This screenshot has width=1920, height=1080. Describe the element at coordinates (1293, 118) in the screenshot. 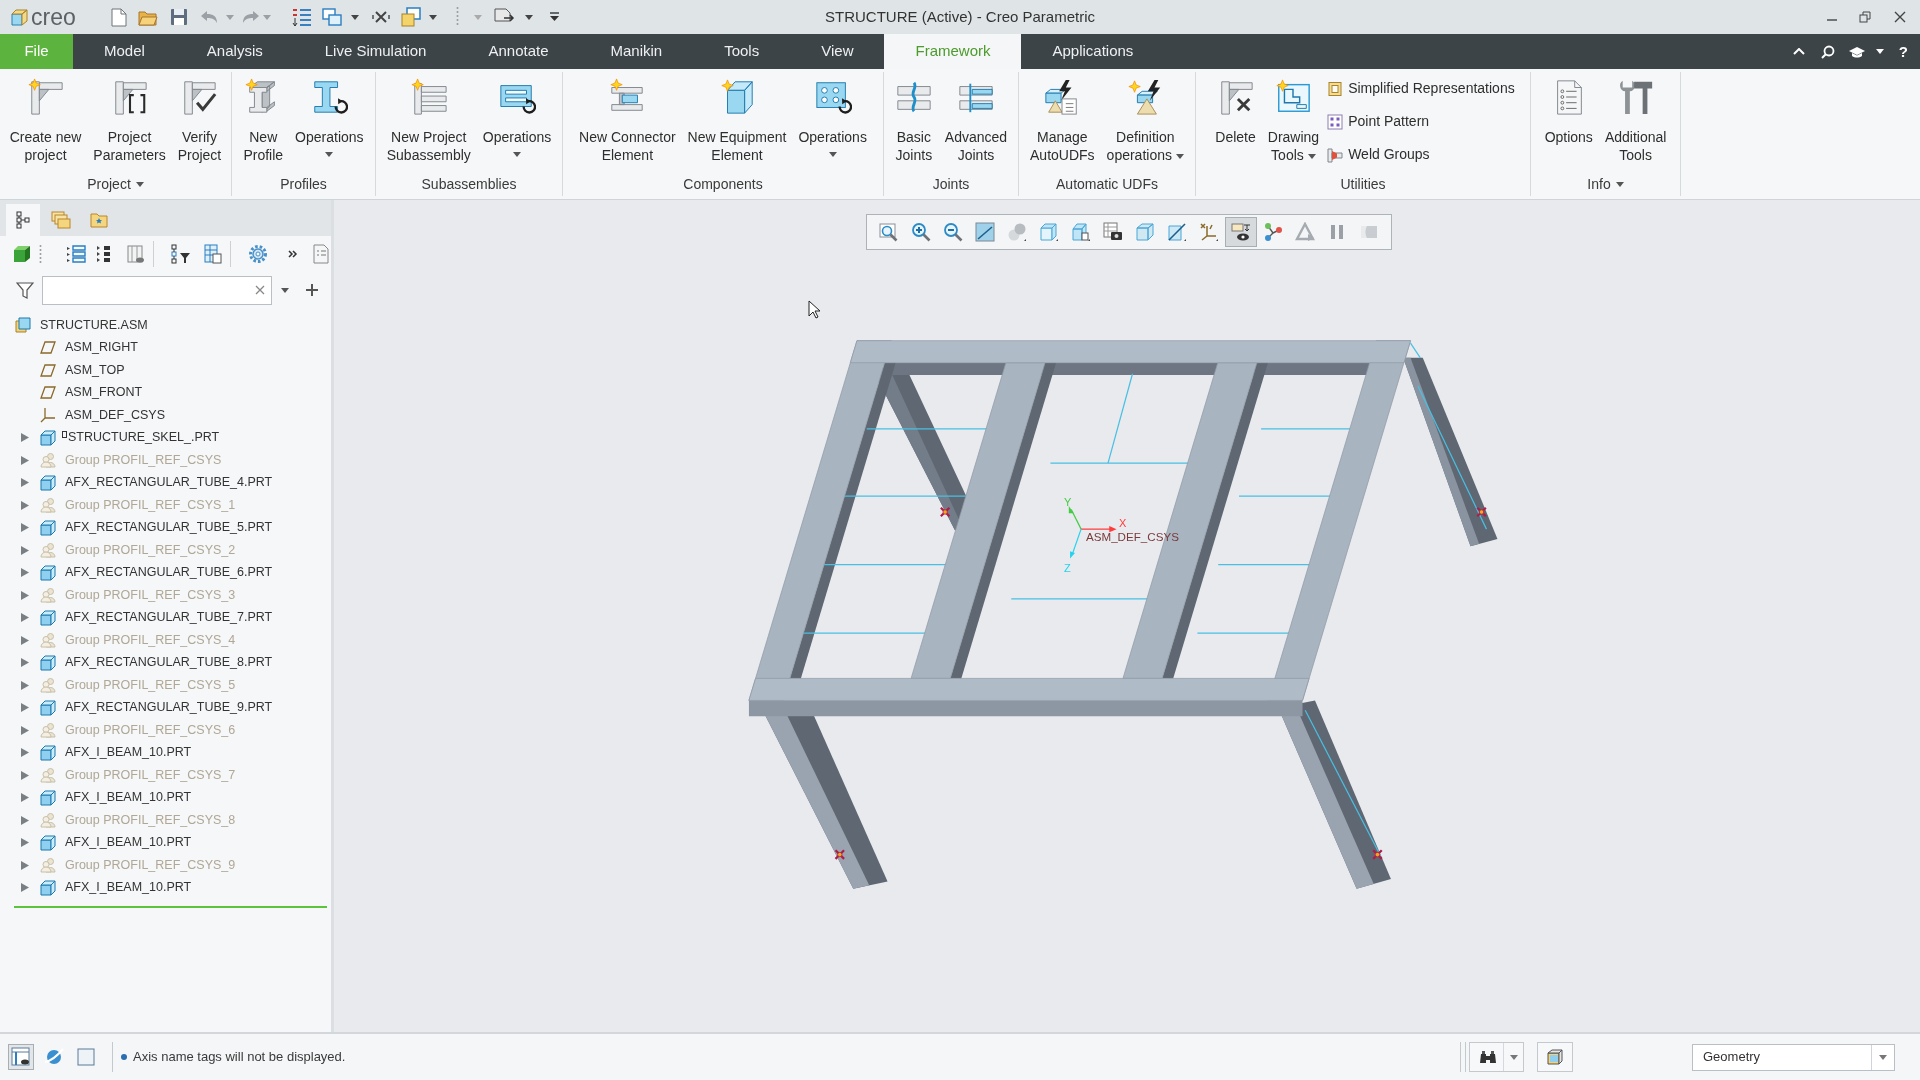

I see `ribbon-button: Drawing Tools` at that location.